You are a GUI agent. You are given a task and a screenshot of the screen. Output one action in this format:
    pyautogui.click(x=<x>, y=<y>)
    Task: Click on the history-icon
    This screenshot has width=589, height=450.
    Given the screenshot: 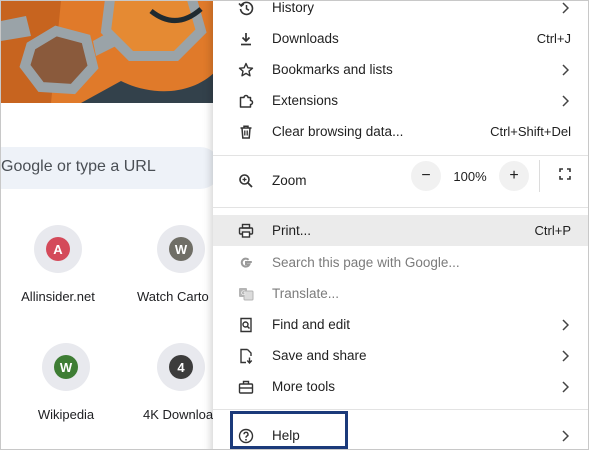 What is the action you would take?
    pyautogui.click(x=246, y=10)
    